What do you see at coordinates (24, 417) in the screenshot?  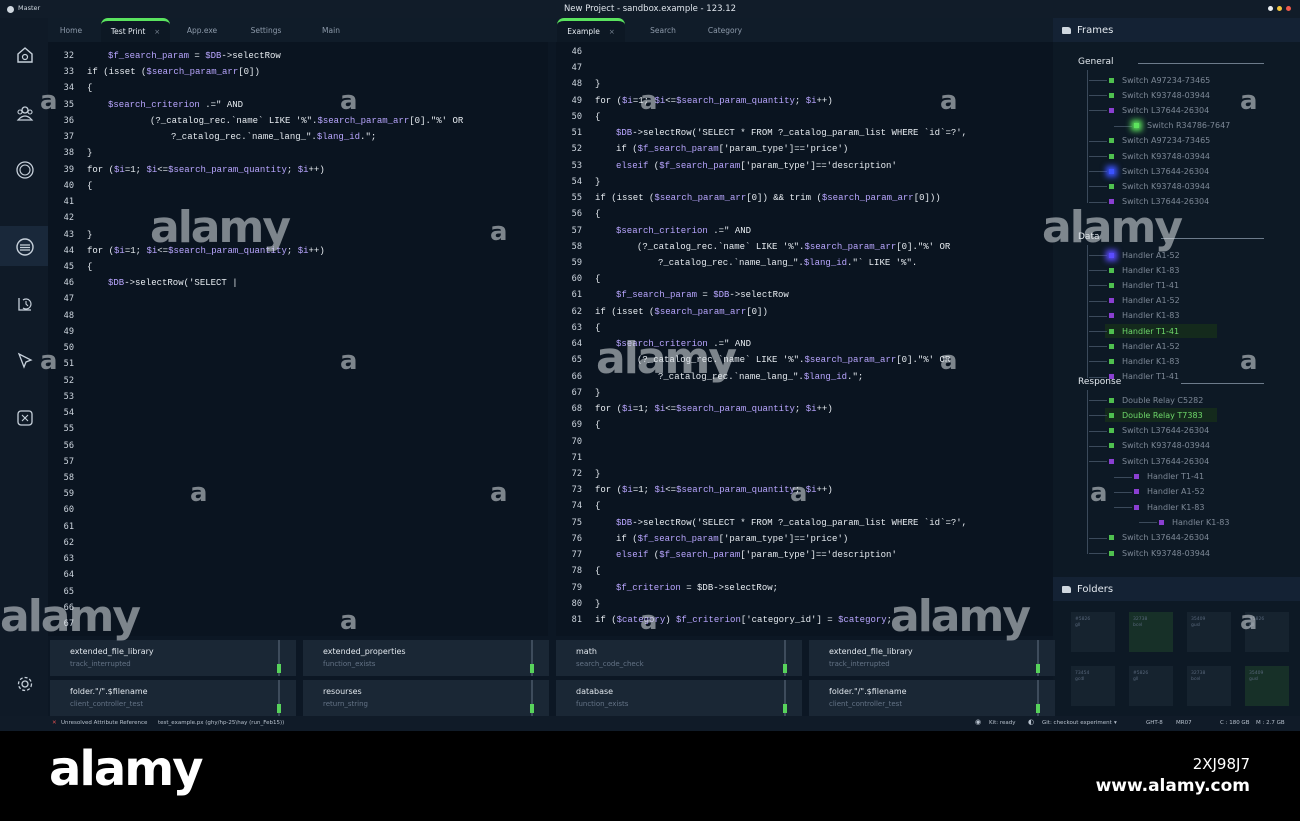 I see `package-icon` at bounding box center [24, 417].